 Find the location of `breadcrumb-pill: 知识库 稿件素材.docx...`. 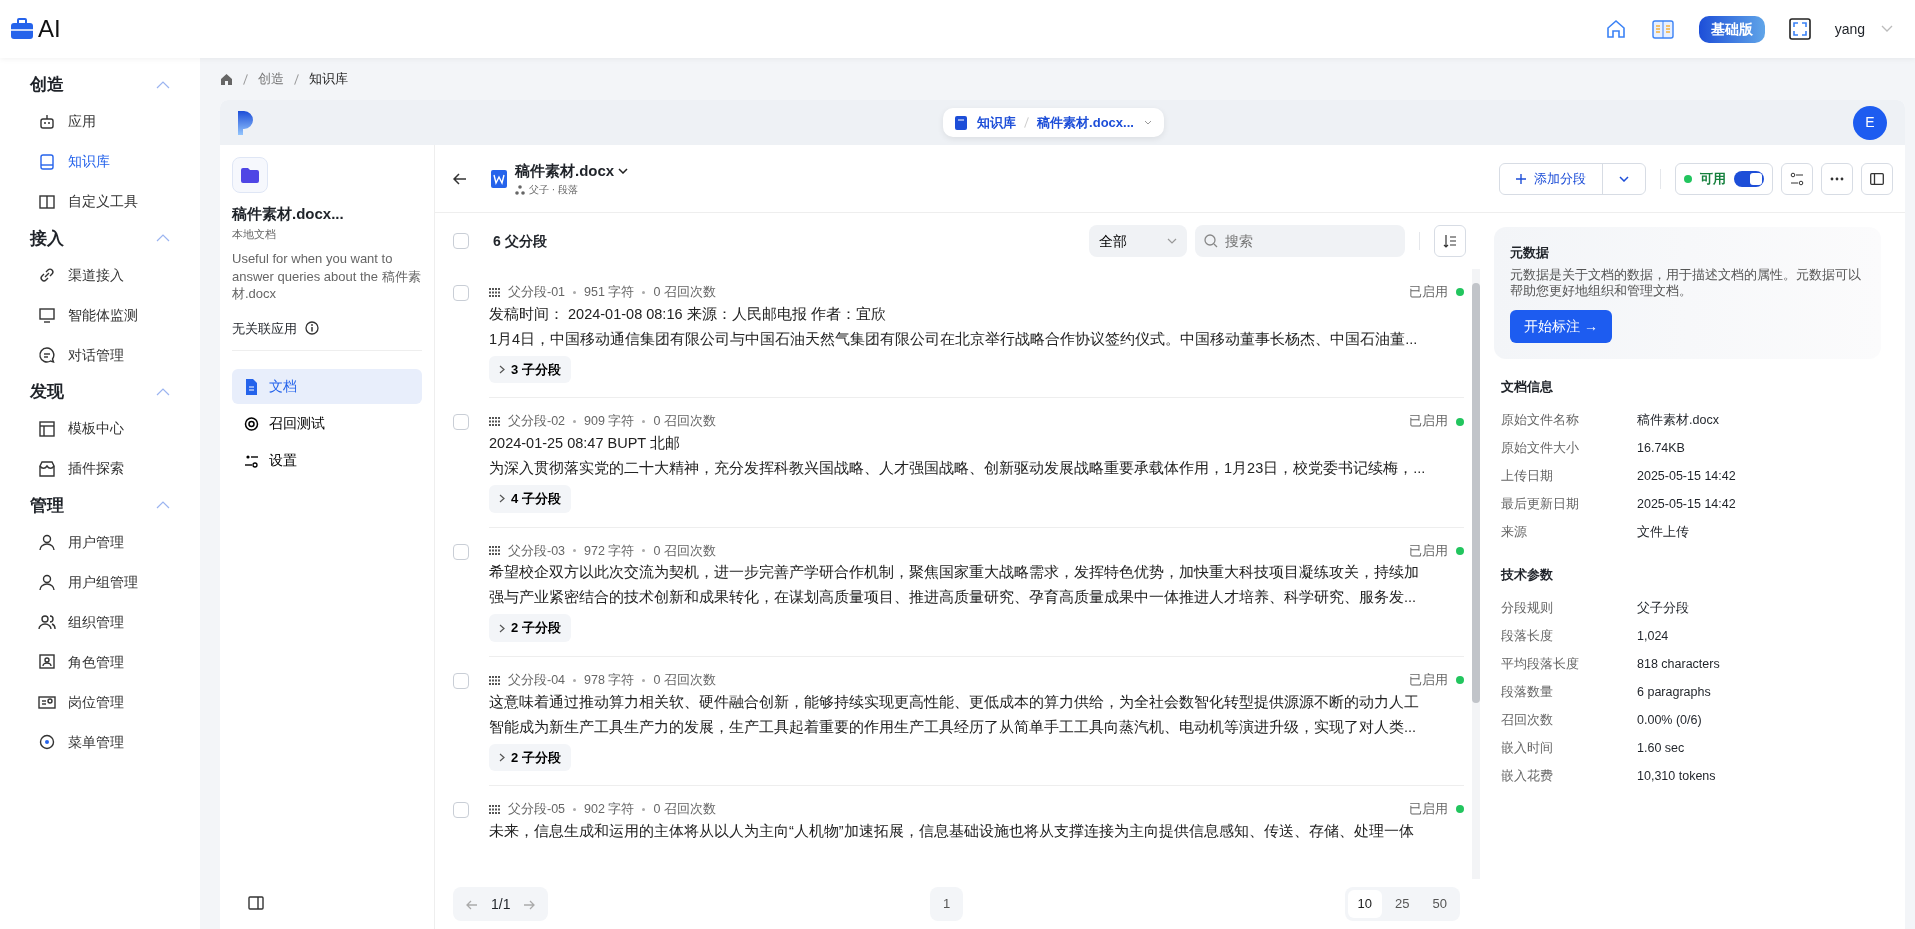

breadcrumb-pill: 知识库 稿件素材.docx... is located at coordinates (1053, 122).